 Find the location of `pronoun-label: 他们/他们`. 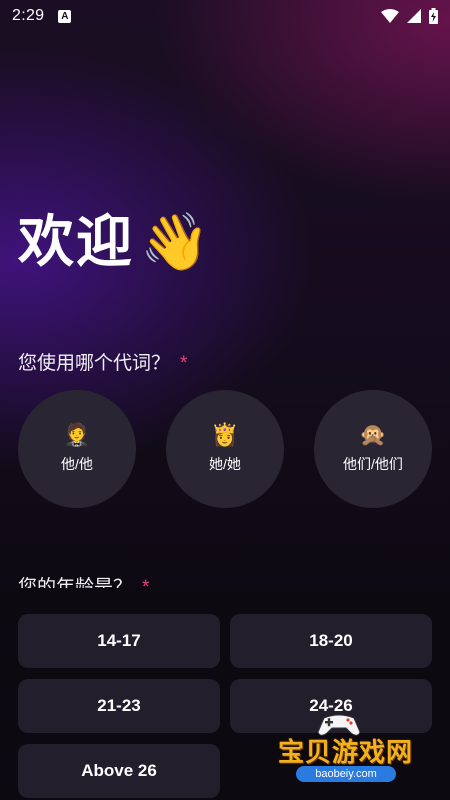

pronoun-label: 他们/他们 is located at coordinates (373, 464).